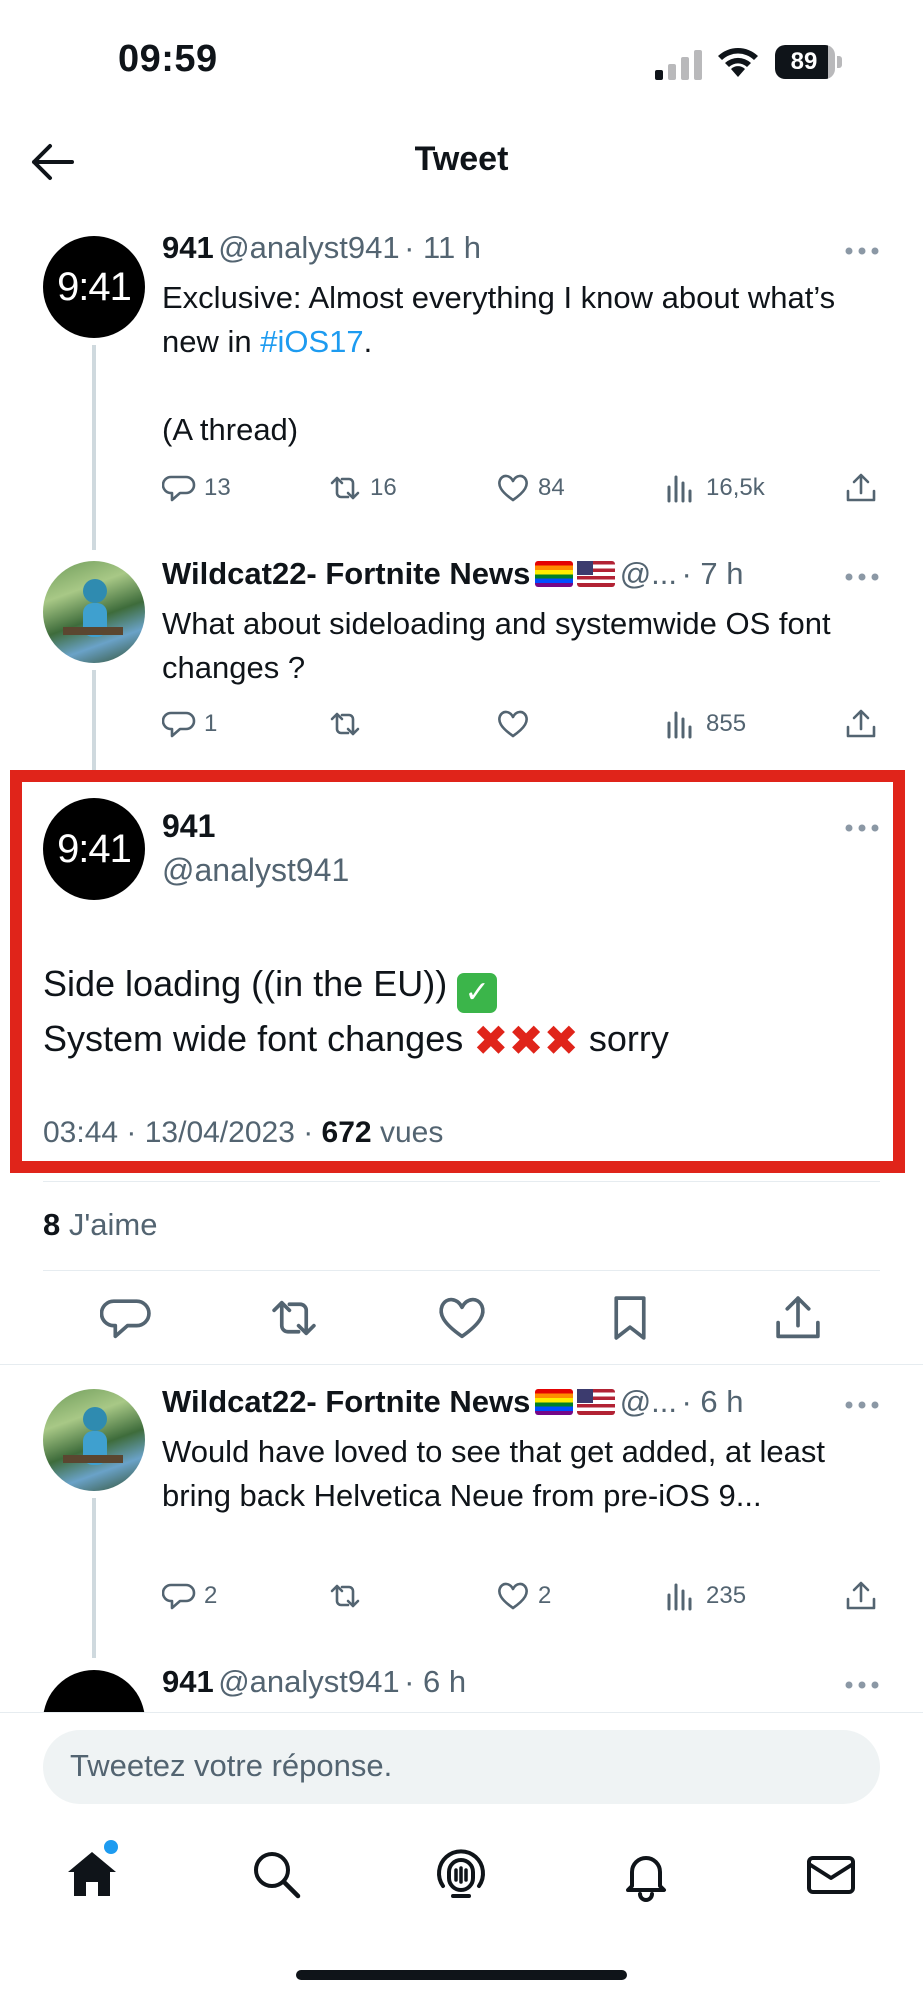  I want to click on reply-button: 1, so click(189, 724).